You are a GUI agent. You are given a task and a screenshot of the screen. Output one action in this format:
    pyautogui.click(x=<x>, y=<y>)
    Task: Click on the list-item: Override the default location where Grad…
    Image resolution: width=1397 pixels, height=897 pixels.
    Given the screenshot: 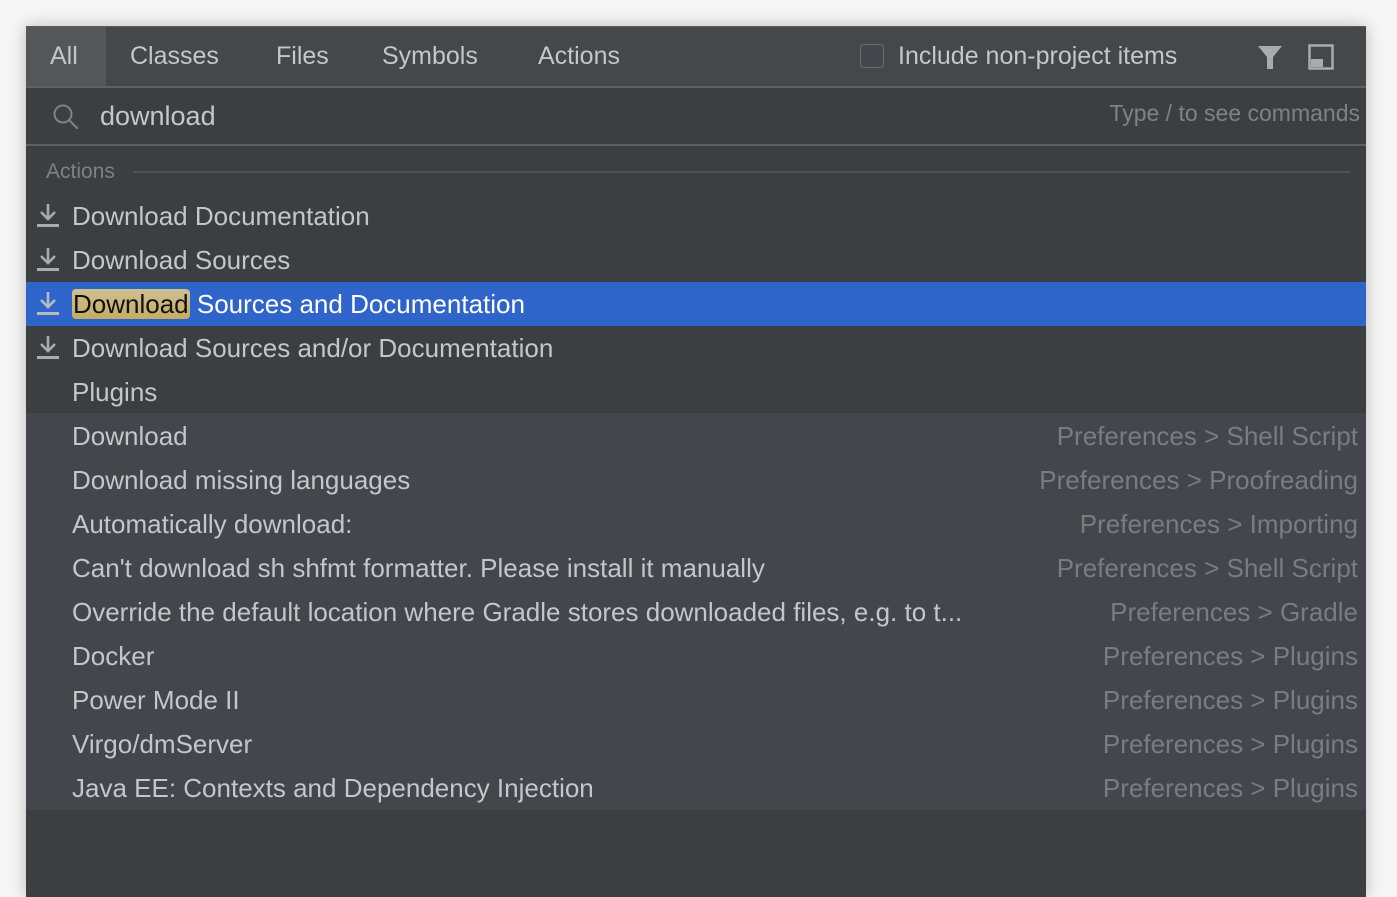 What is the action you would take?
    pyautogui.click(x=696, y=612)
    